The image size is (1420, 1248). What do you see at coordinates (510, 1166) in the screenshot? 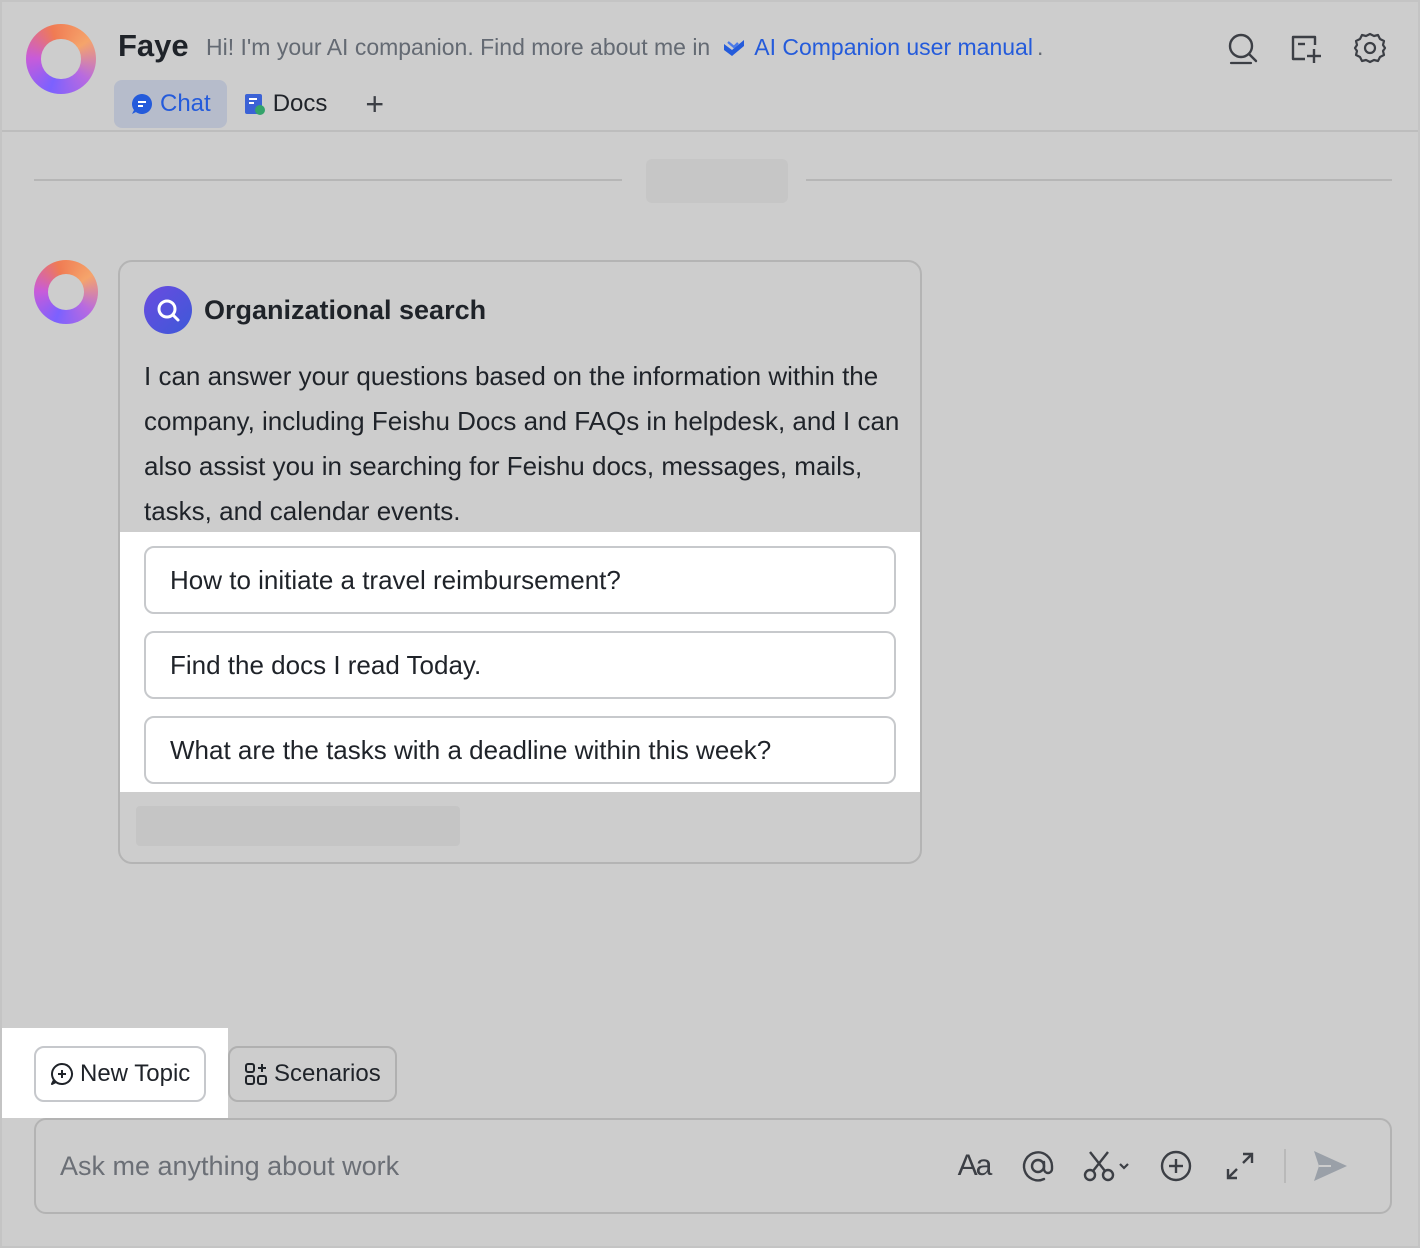
I see `message-input` at bounding box center [510, 1166].